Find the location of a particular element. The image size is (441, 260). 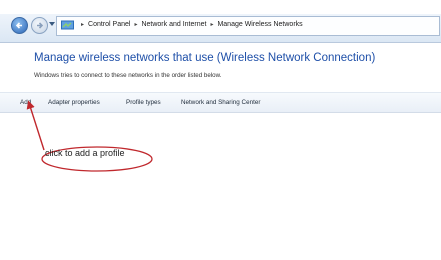

annotation-arrow-icon is located at coordinates (35, 125).